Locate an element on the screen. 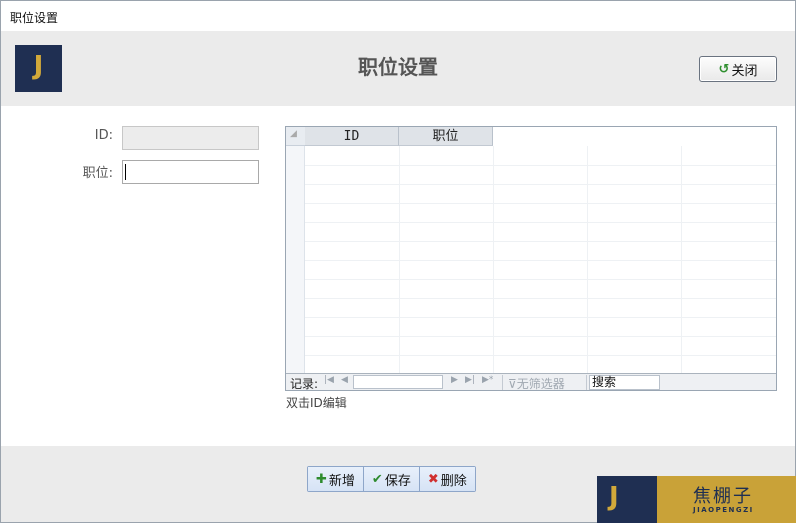 This screenshot has width=796, height=523. add-button-label: 新增 is located at coordinates (341, 481).